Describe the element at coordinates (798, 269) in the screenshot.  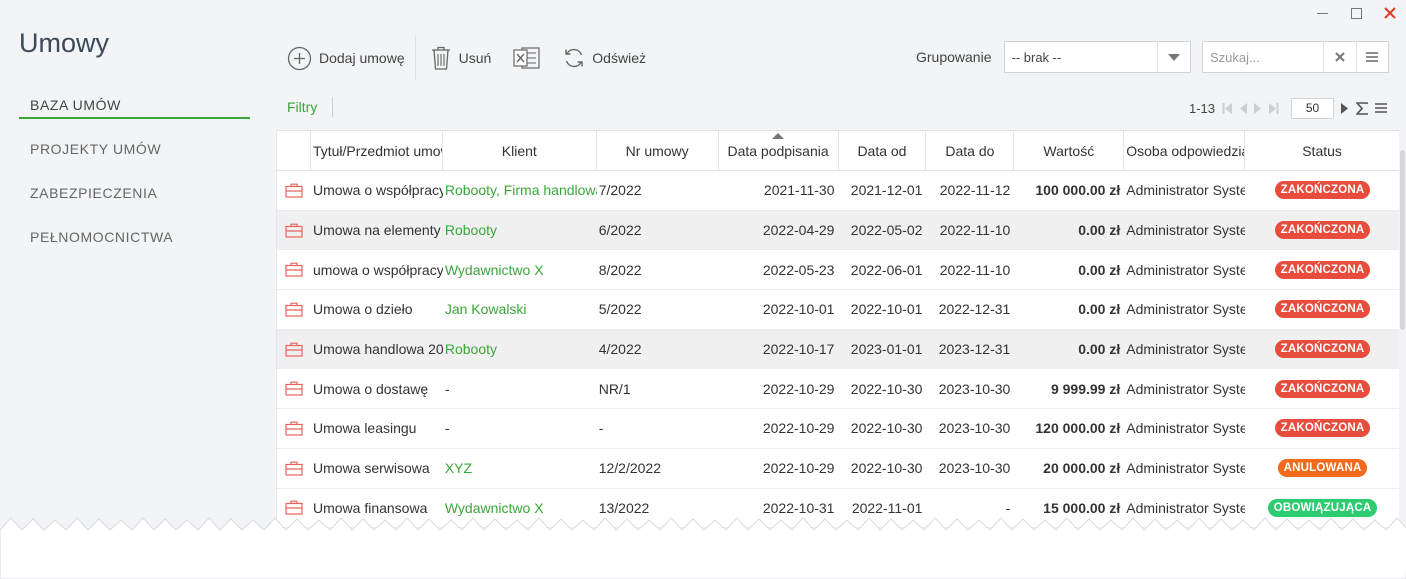
I see `cell-signed: 2022-05-23` at that location.